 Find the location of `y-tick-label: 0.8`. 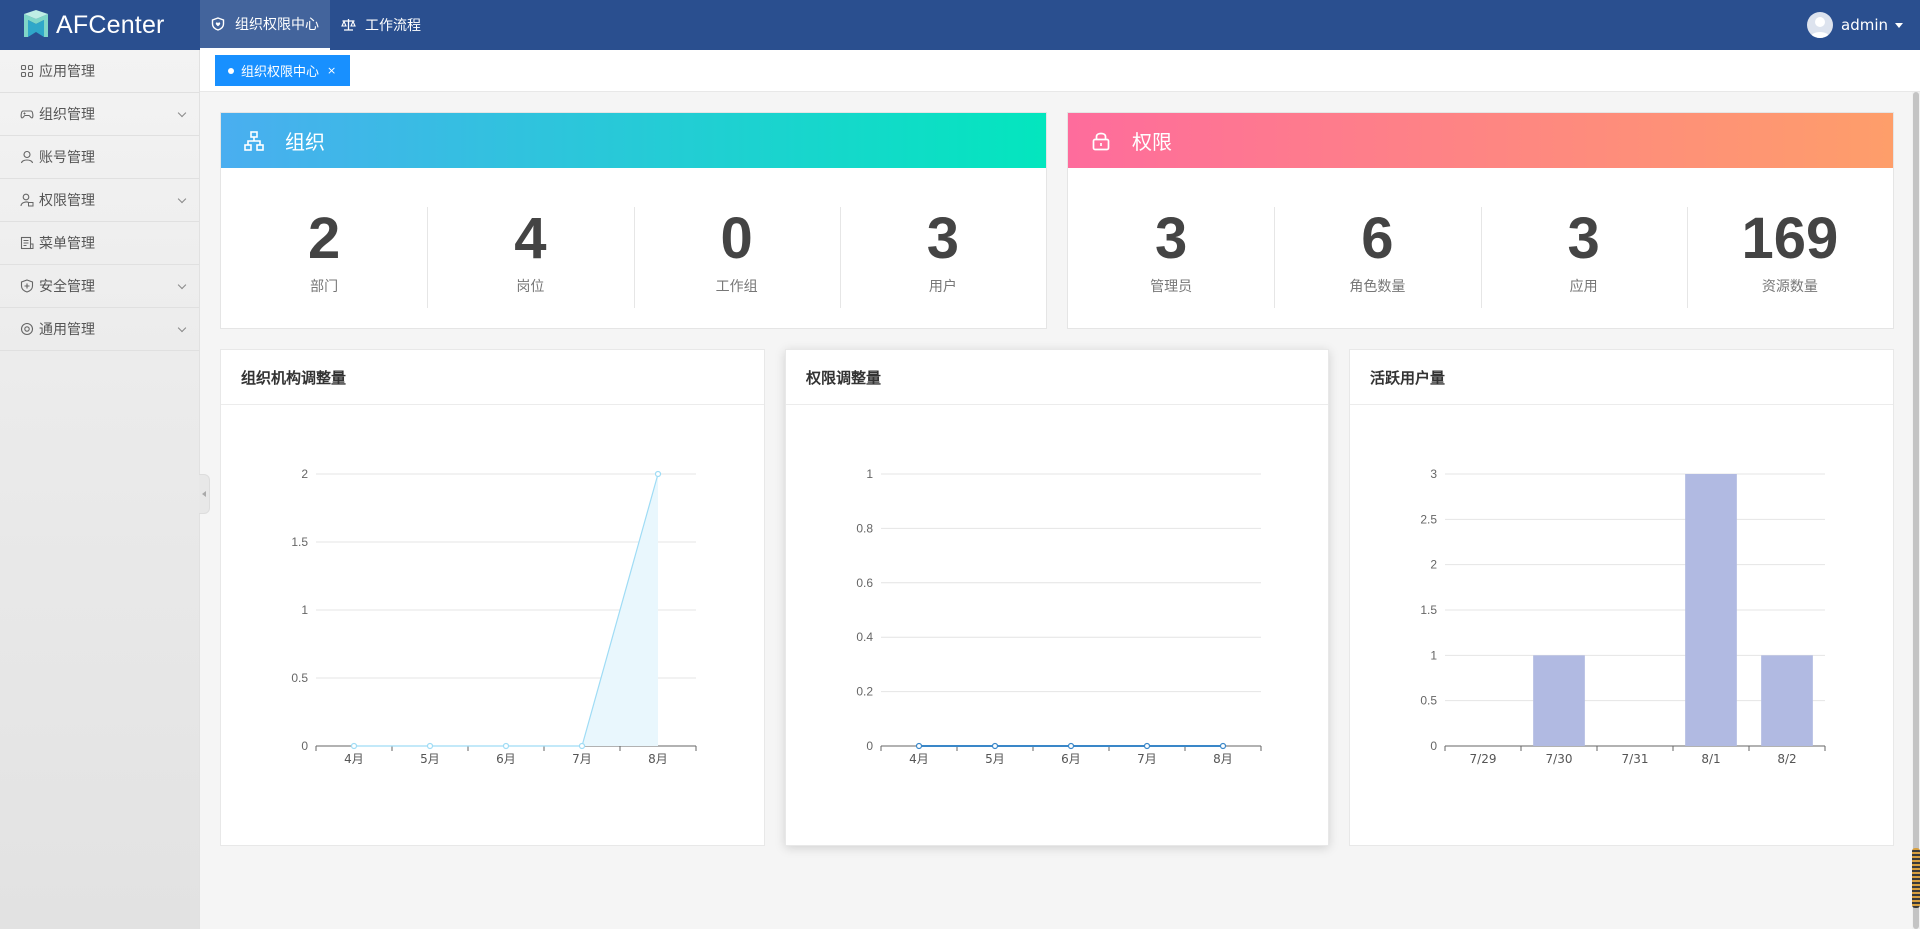

y-tick-label: 0.8 is located at coordinates (864, 528).